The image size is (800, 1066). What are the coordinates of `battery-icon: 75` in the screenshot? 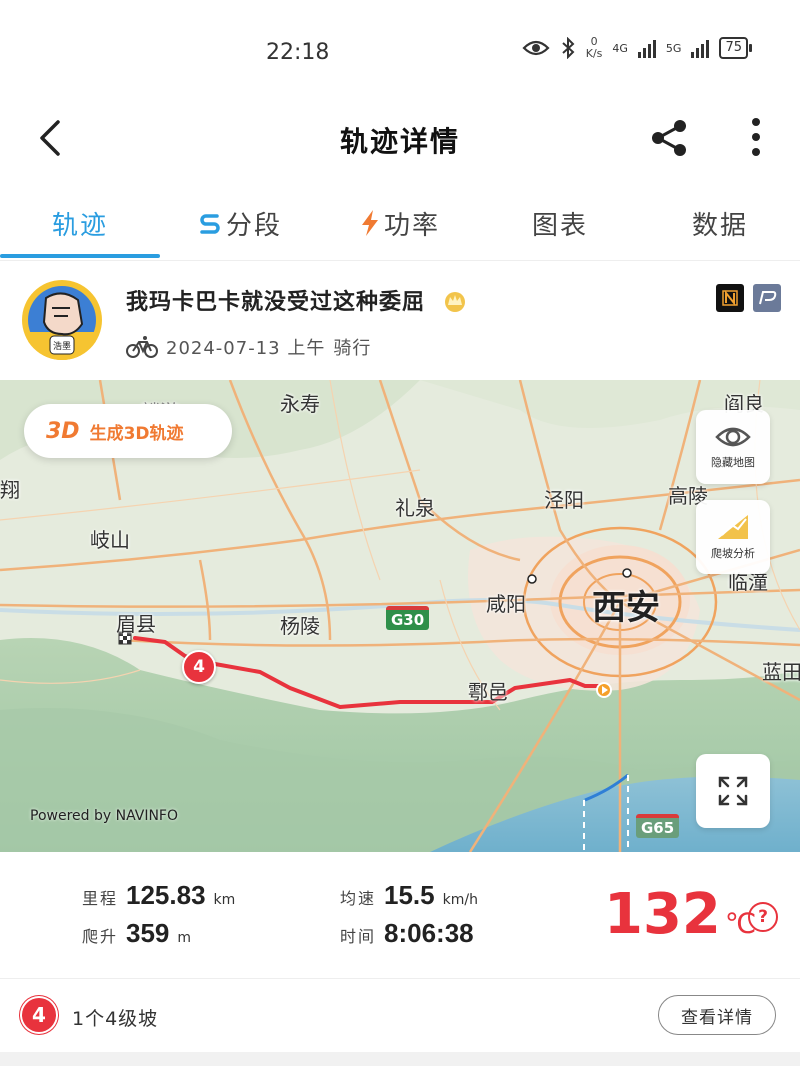 It's located at (735, 48).